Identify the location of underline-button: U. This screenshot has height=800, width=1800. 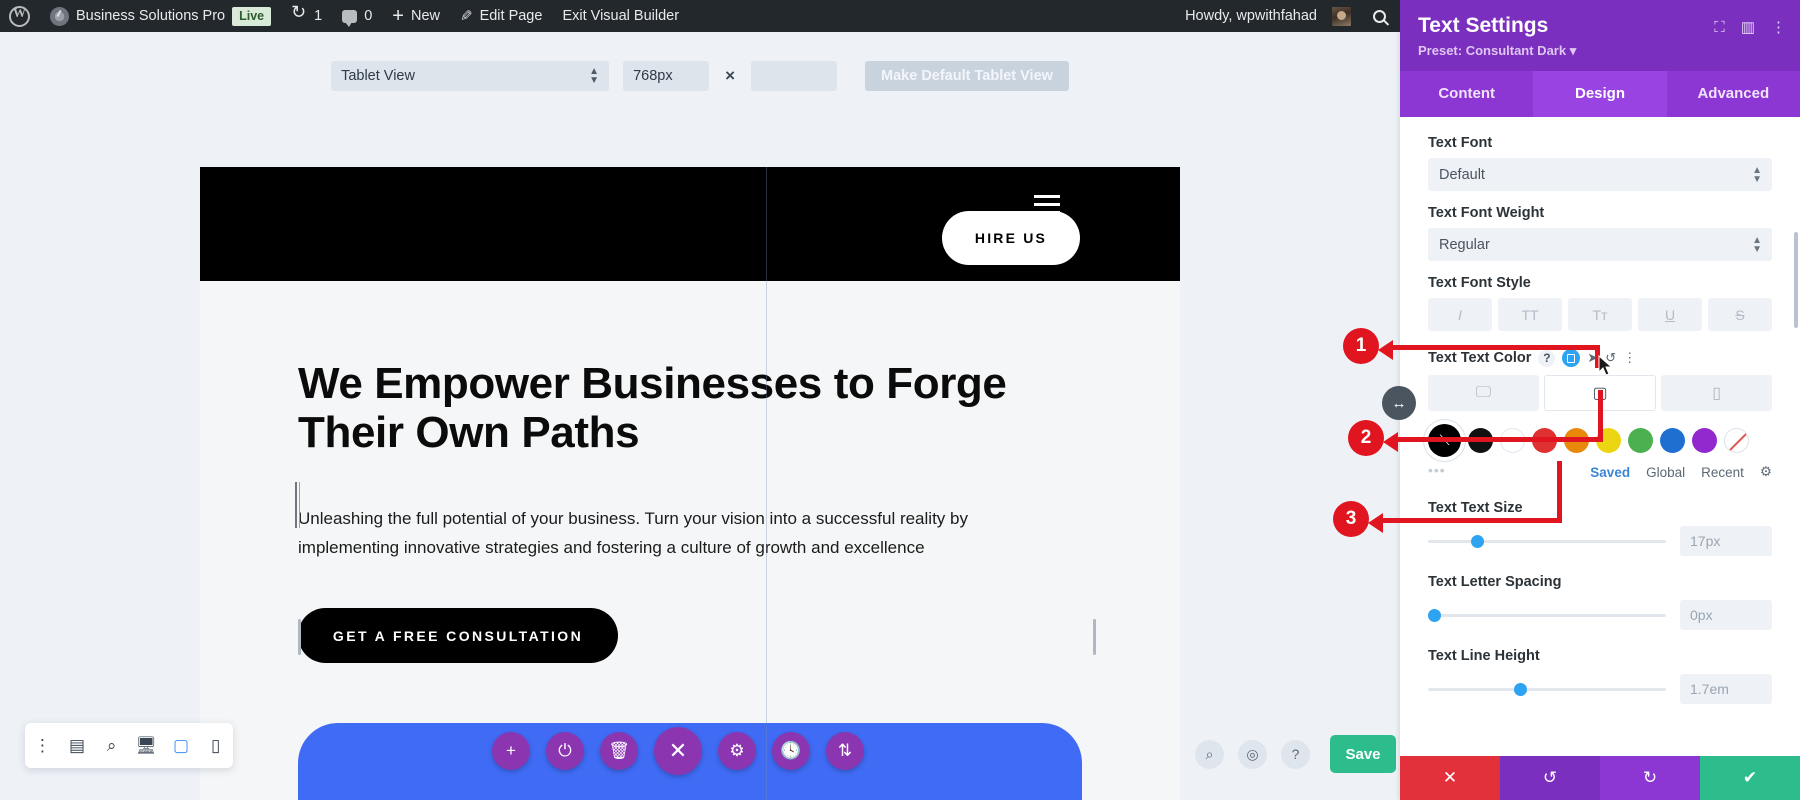
(1670, 314).